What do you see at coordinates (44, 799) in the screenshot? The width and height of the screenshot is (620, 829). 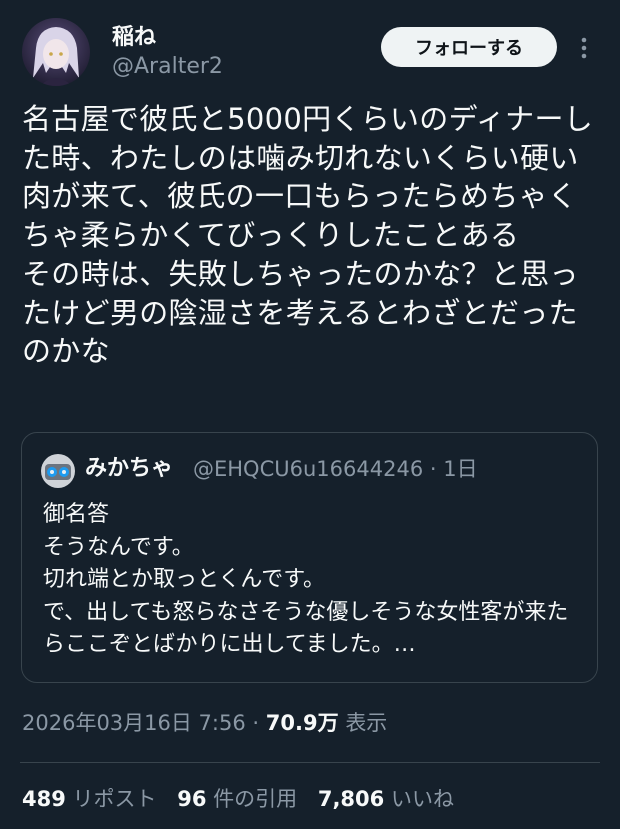 I see `reposts-count: 489` at bounding box center [44, 799].